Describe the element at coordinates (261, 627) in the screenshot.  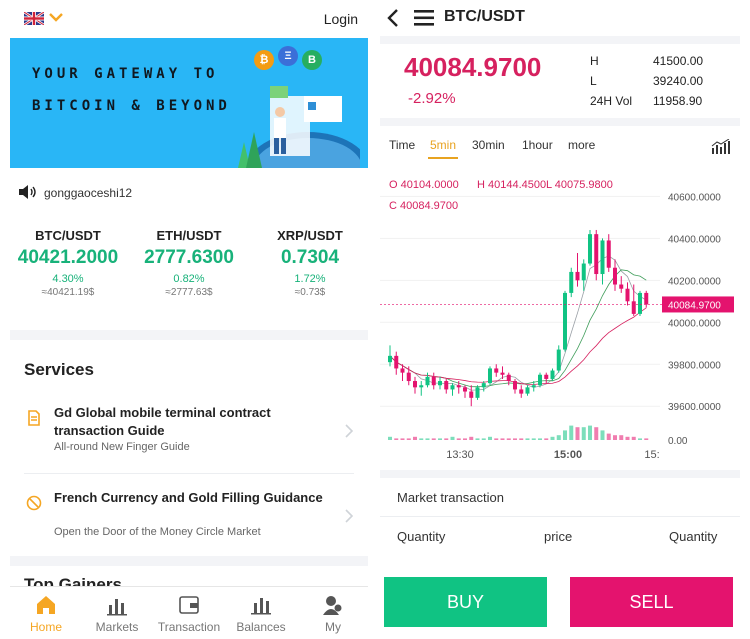
I see `tab-label: Balances` at that location.